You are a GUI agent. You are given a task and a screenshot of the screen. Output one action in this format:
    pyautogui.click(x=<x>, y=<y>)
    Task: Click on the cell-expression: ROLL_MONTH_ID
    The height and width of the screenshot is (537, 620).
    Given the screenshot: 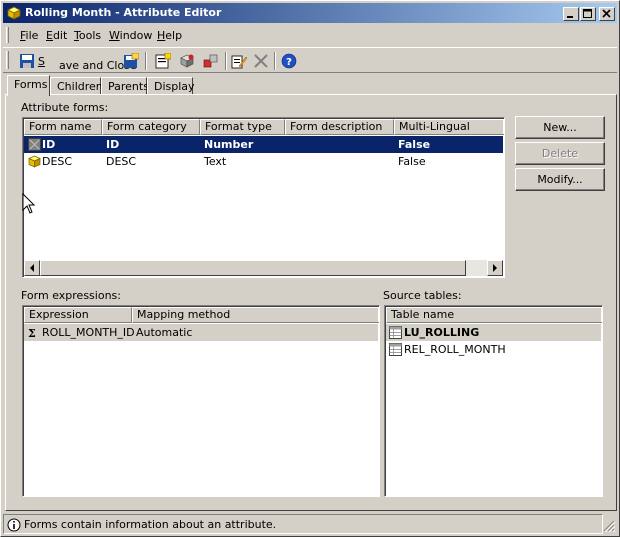 What is the action you would take?
    pyautogui.click(x=88, y=332)
    